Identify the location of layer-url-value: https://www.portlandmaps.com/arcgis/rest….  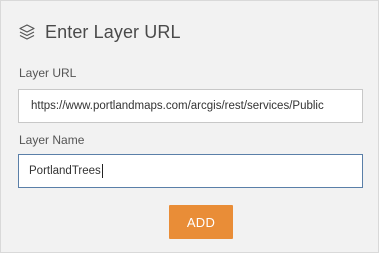
(177, 106).